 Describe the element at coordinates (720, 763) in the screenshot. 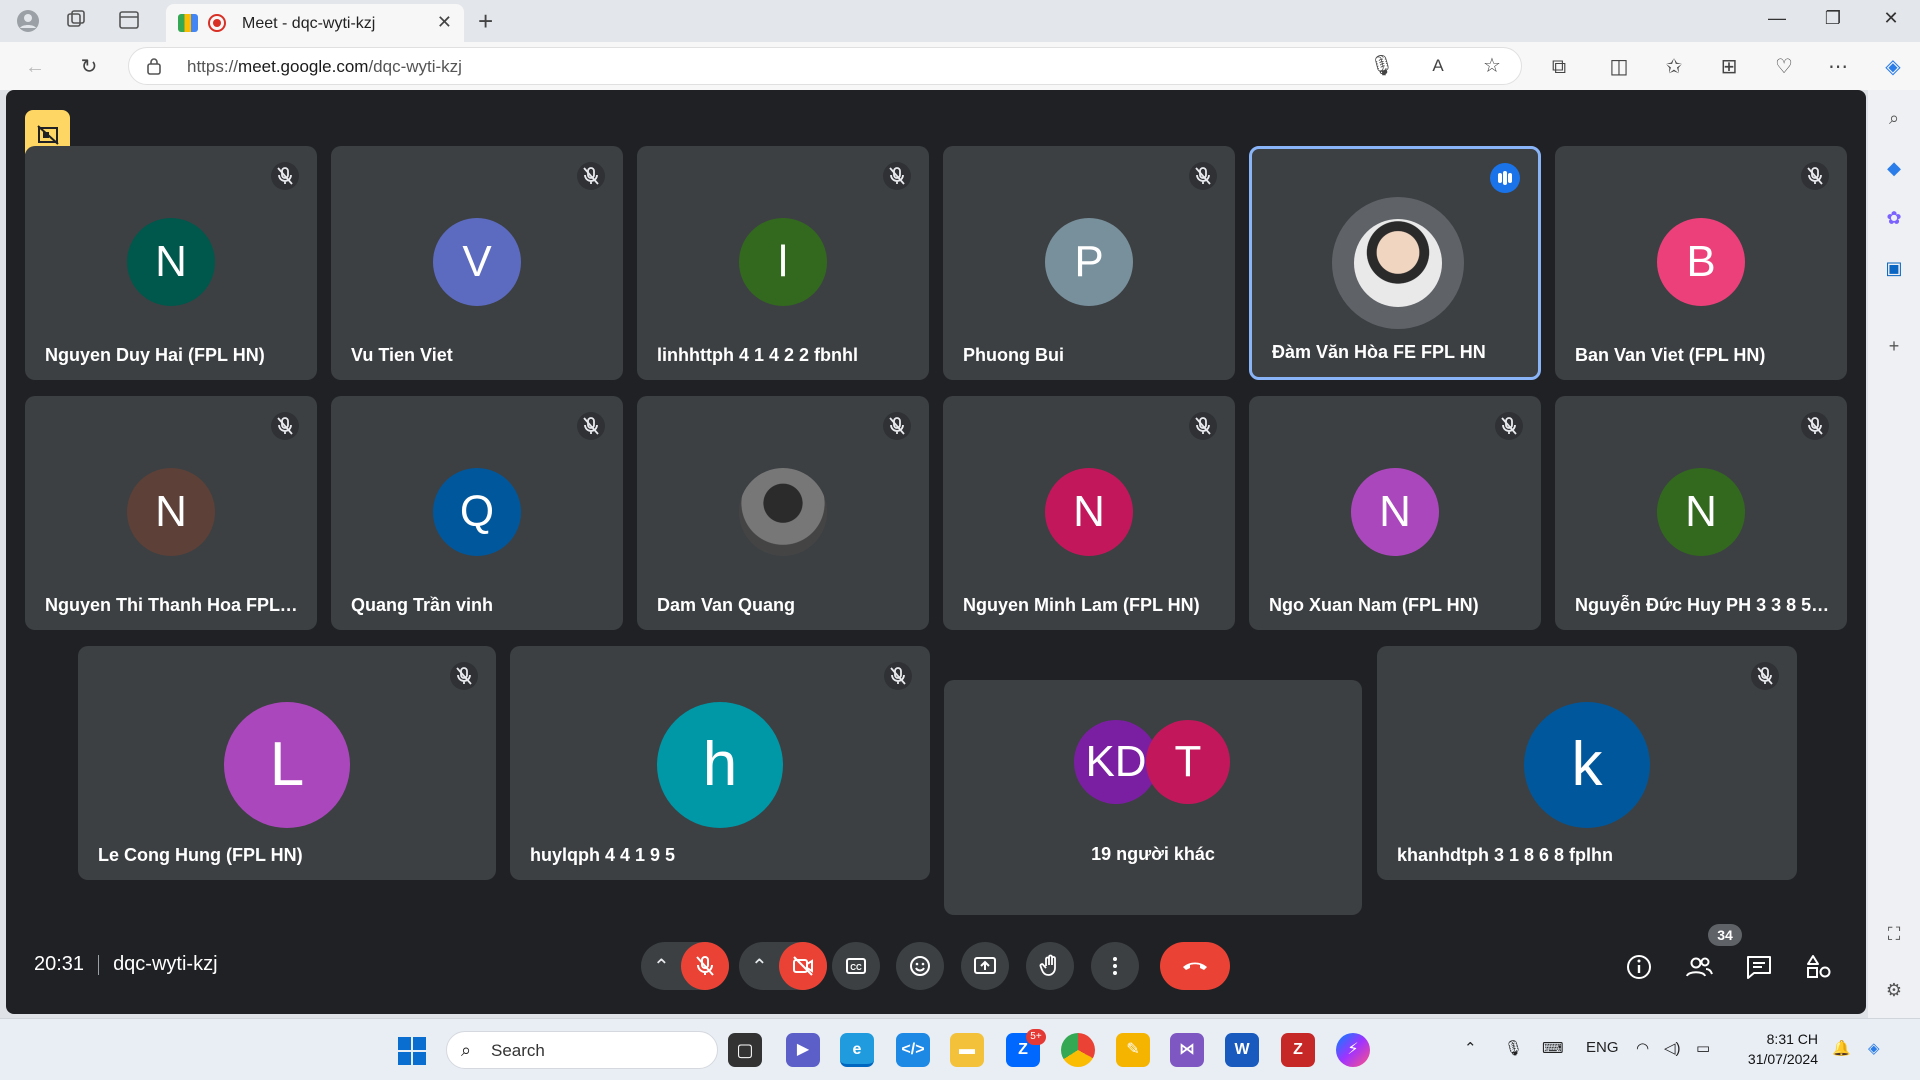

I see `participant-tile: h huylqph 4 4 1 9 5` at that location.